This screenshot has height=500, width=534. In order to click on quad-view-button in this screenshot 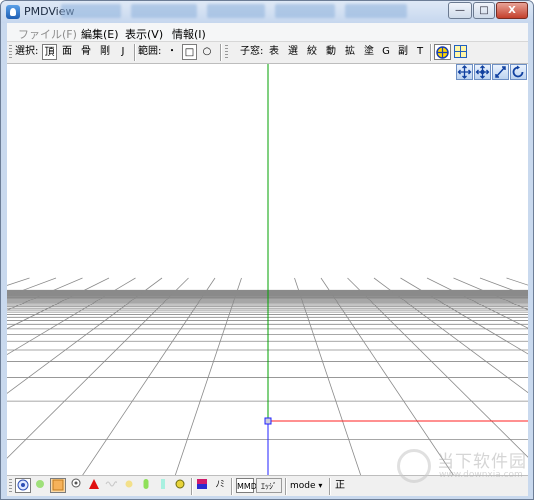, I will do `click(460, 52)`.